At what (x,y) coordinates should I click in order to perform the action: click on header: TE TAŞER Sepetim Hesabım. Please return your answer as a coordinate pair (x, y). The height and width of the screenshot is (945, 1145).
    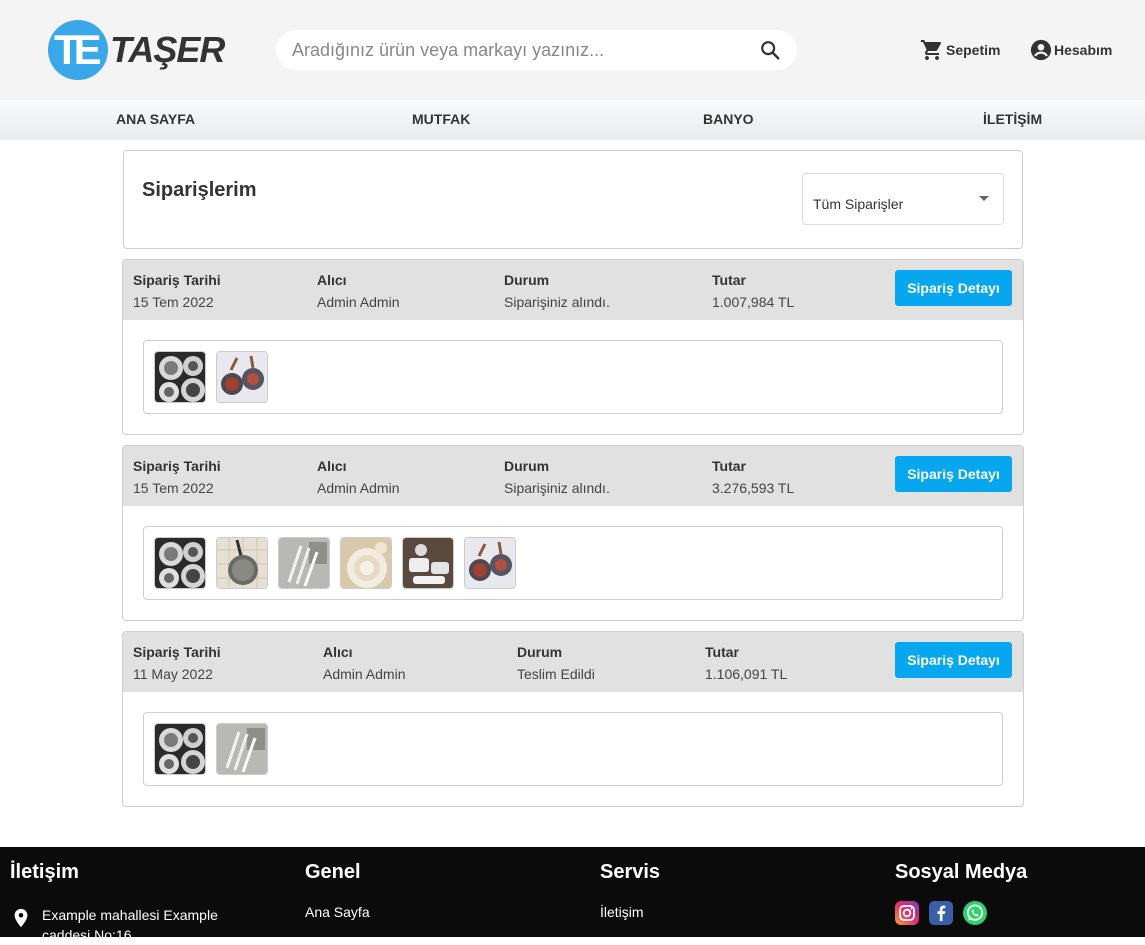
    Looking at the image, I should click on (572, 50).